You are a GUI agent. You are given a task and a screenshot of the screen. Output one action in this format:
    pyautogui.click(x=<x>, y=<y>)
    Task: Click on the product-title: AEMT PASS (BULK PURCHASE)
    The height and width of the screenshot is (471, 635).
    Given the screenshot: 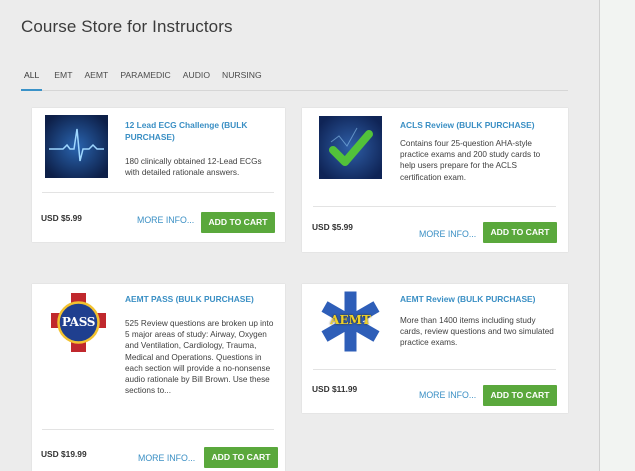 What is the action you would take?
    pyautogui.click(x=200, y=299)
    